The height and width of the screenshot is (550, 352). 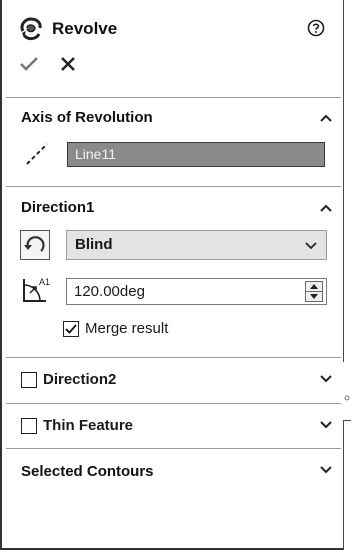 I want to click on angle-icon: A1, so click(x=36, y=289).